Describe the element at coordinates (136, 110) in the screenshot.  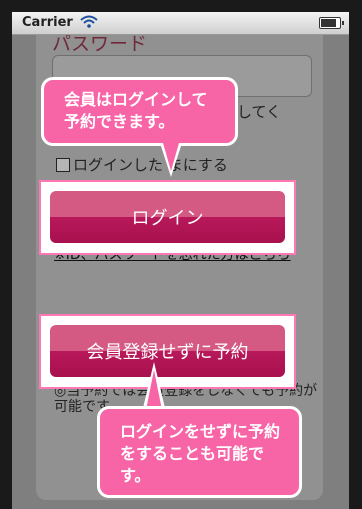
I see `login-tip-text: 会員はログインして予約できます。` at that location.